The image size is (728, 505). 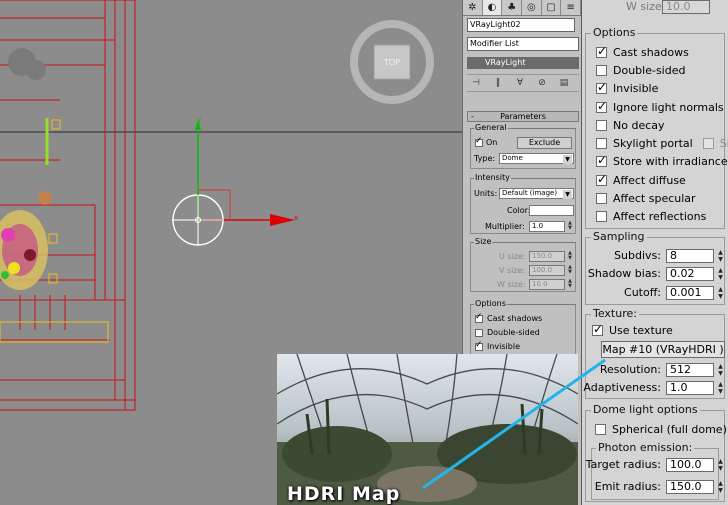 What do you see at coordinates (690, 487) in the screenshot?
I see `emit-radius-field: 150.0` at bounding box center [690, 487].